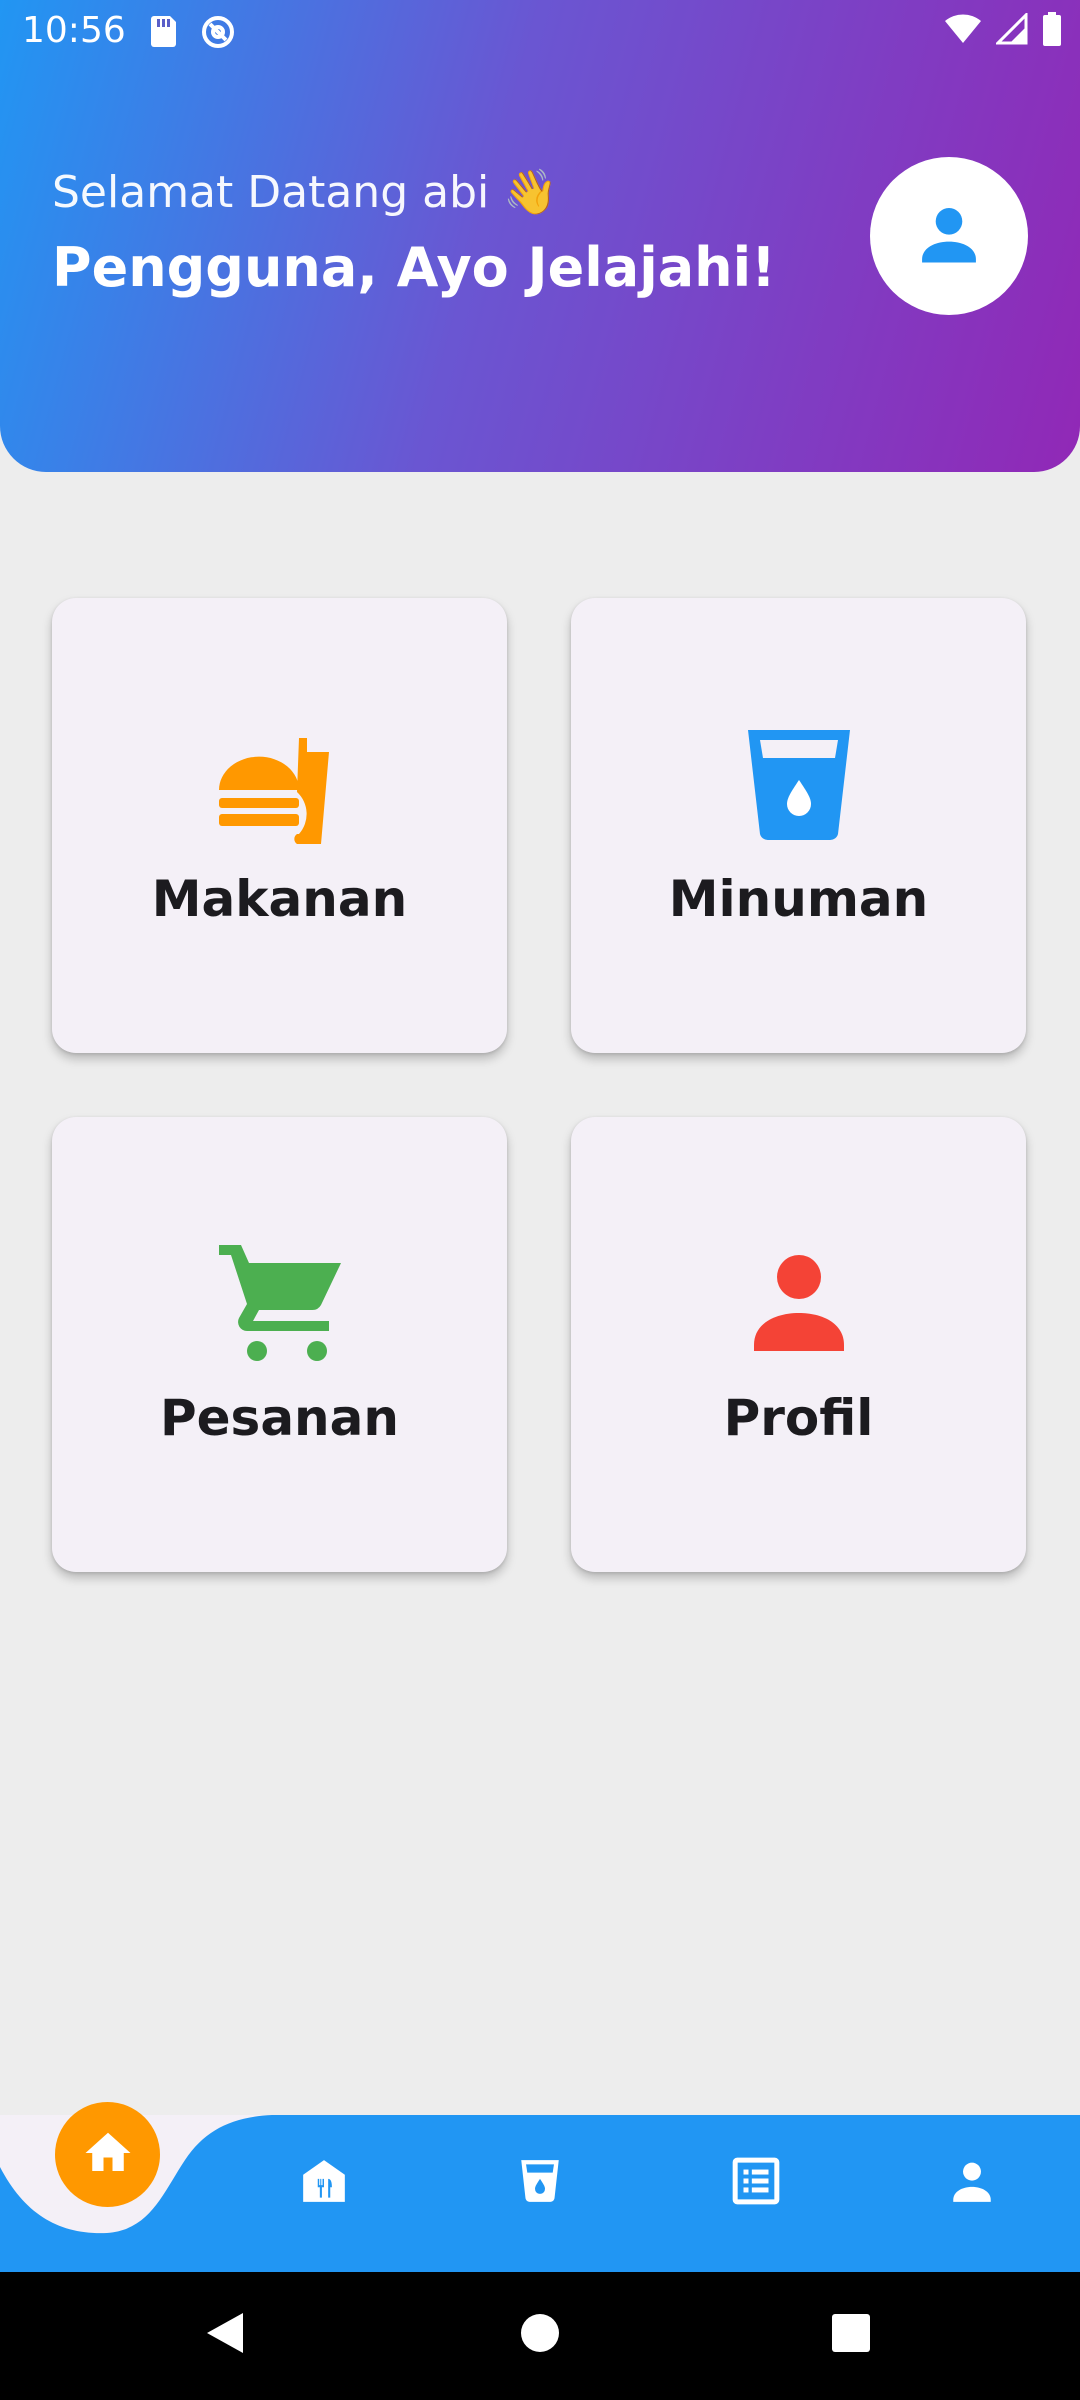 This screenshot has width=1080, height=2400. I want to click on status-bar: 10:56, so click(540, 31).